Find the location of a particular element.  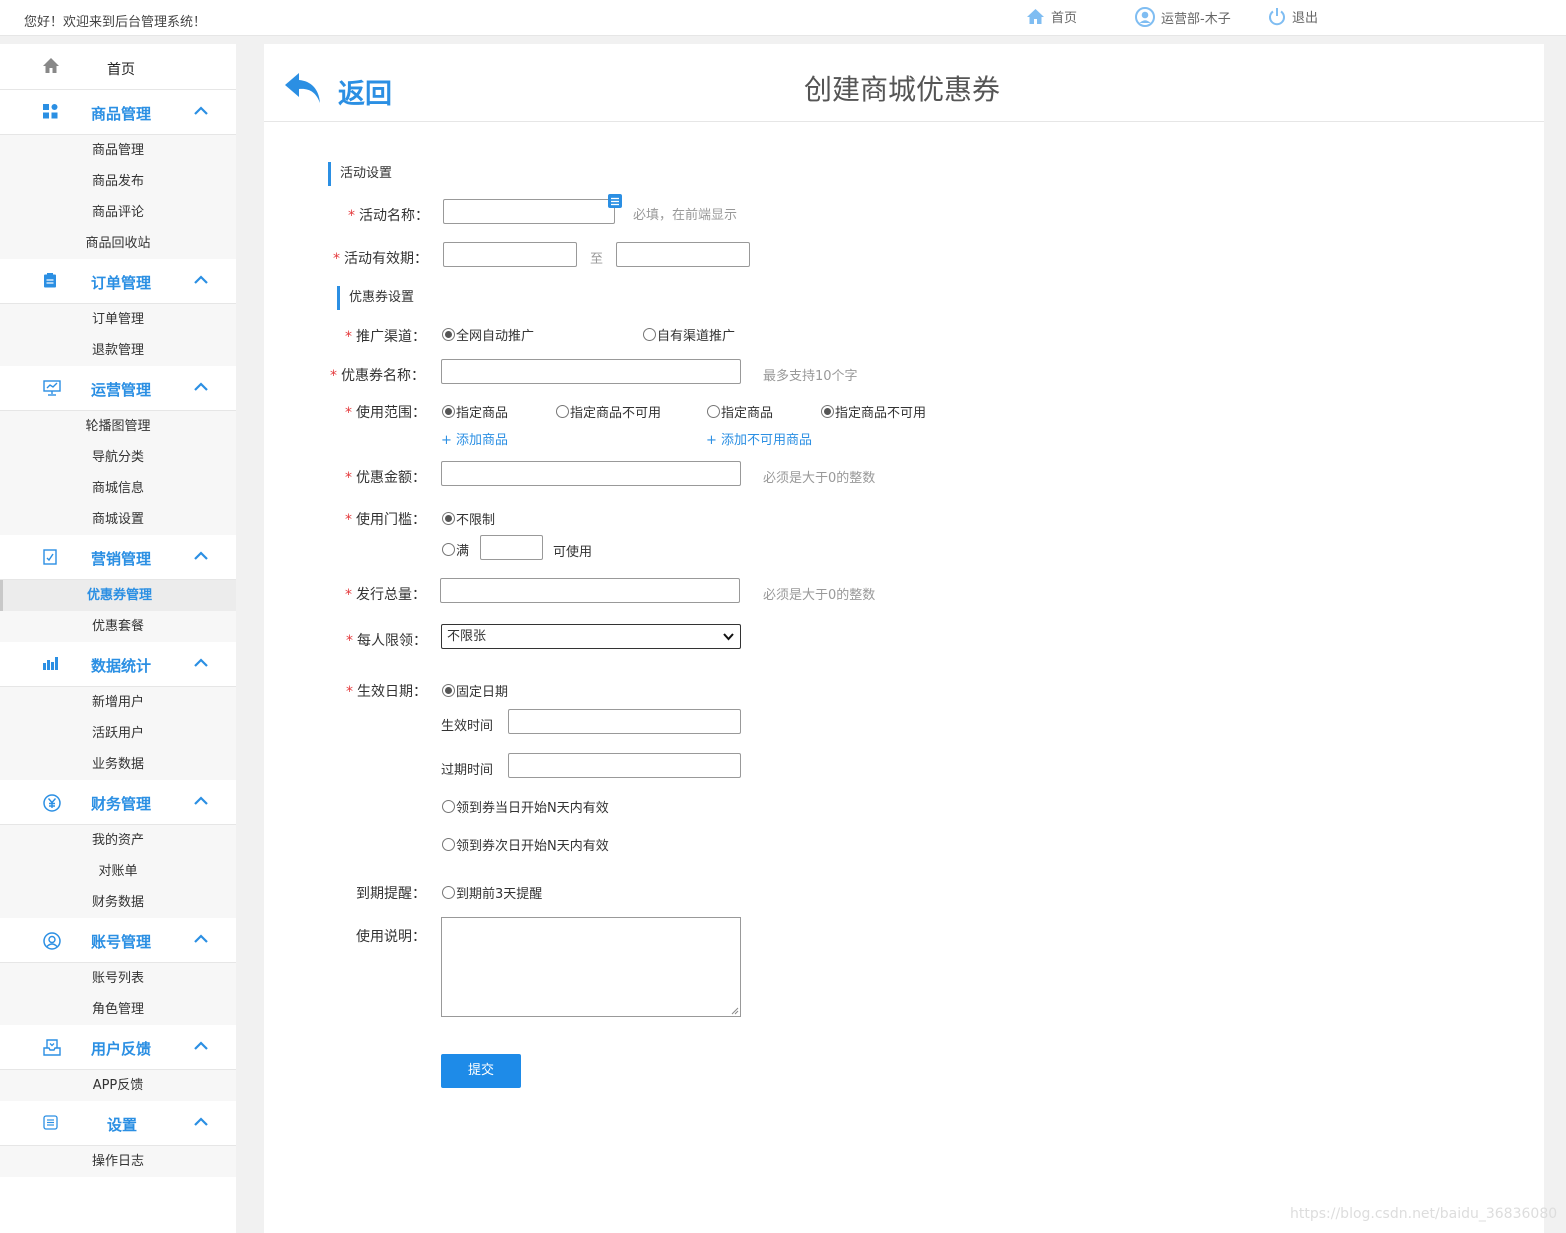

activity-start-input is located at coordinates (510, 254).